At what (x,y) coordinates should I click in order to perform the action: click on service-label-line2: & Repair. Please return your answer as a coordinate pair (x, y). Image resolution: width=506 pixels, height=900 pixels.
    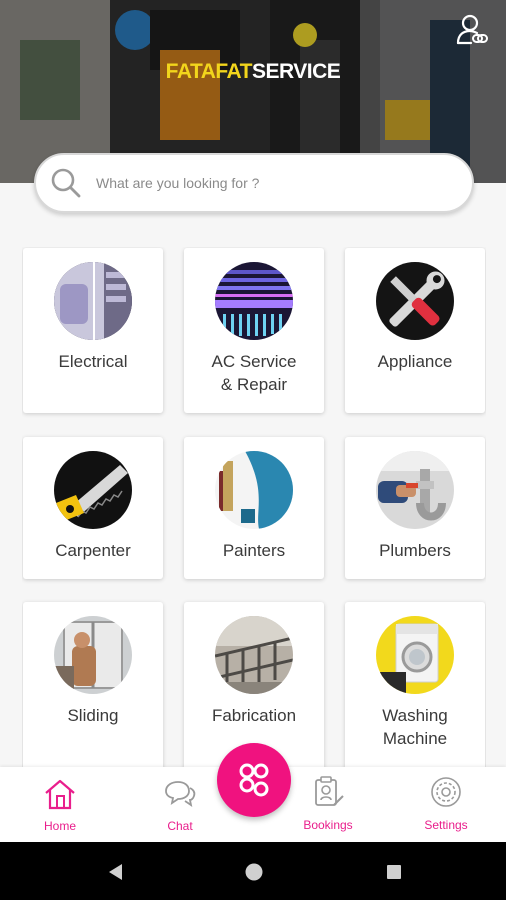
    Looking at the image, I should click on (254, 384).